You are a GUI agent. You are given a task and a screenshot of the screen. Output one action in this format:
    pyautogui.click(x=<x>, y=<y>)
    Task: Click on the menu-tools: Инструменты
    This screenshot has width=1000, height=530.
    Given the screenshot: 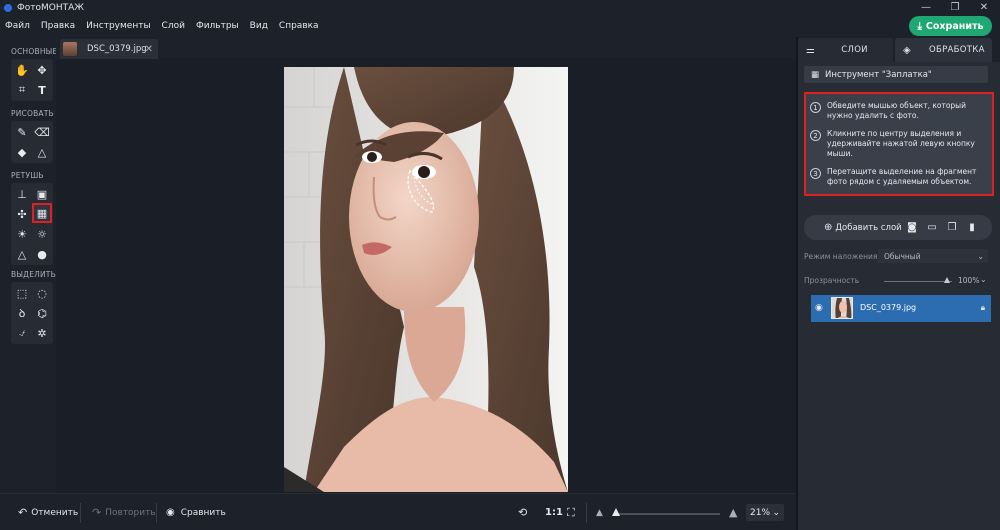 What is the action you would take?
    pyautogui.click(x=118, y=26)
    